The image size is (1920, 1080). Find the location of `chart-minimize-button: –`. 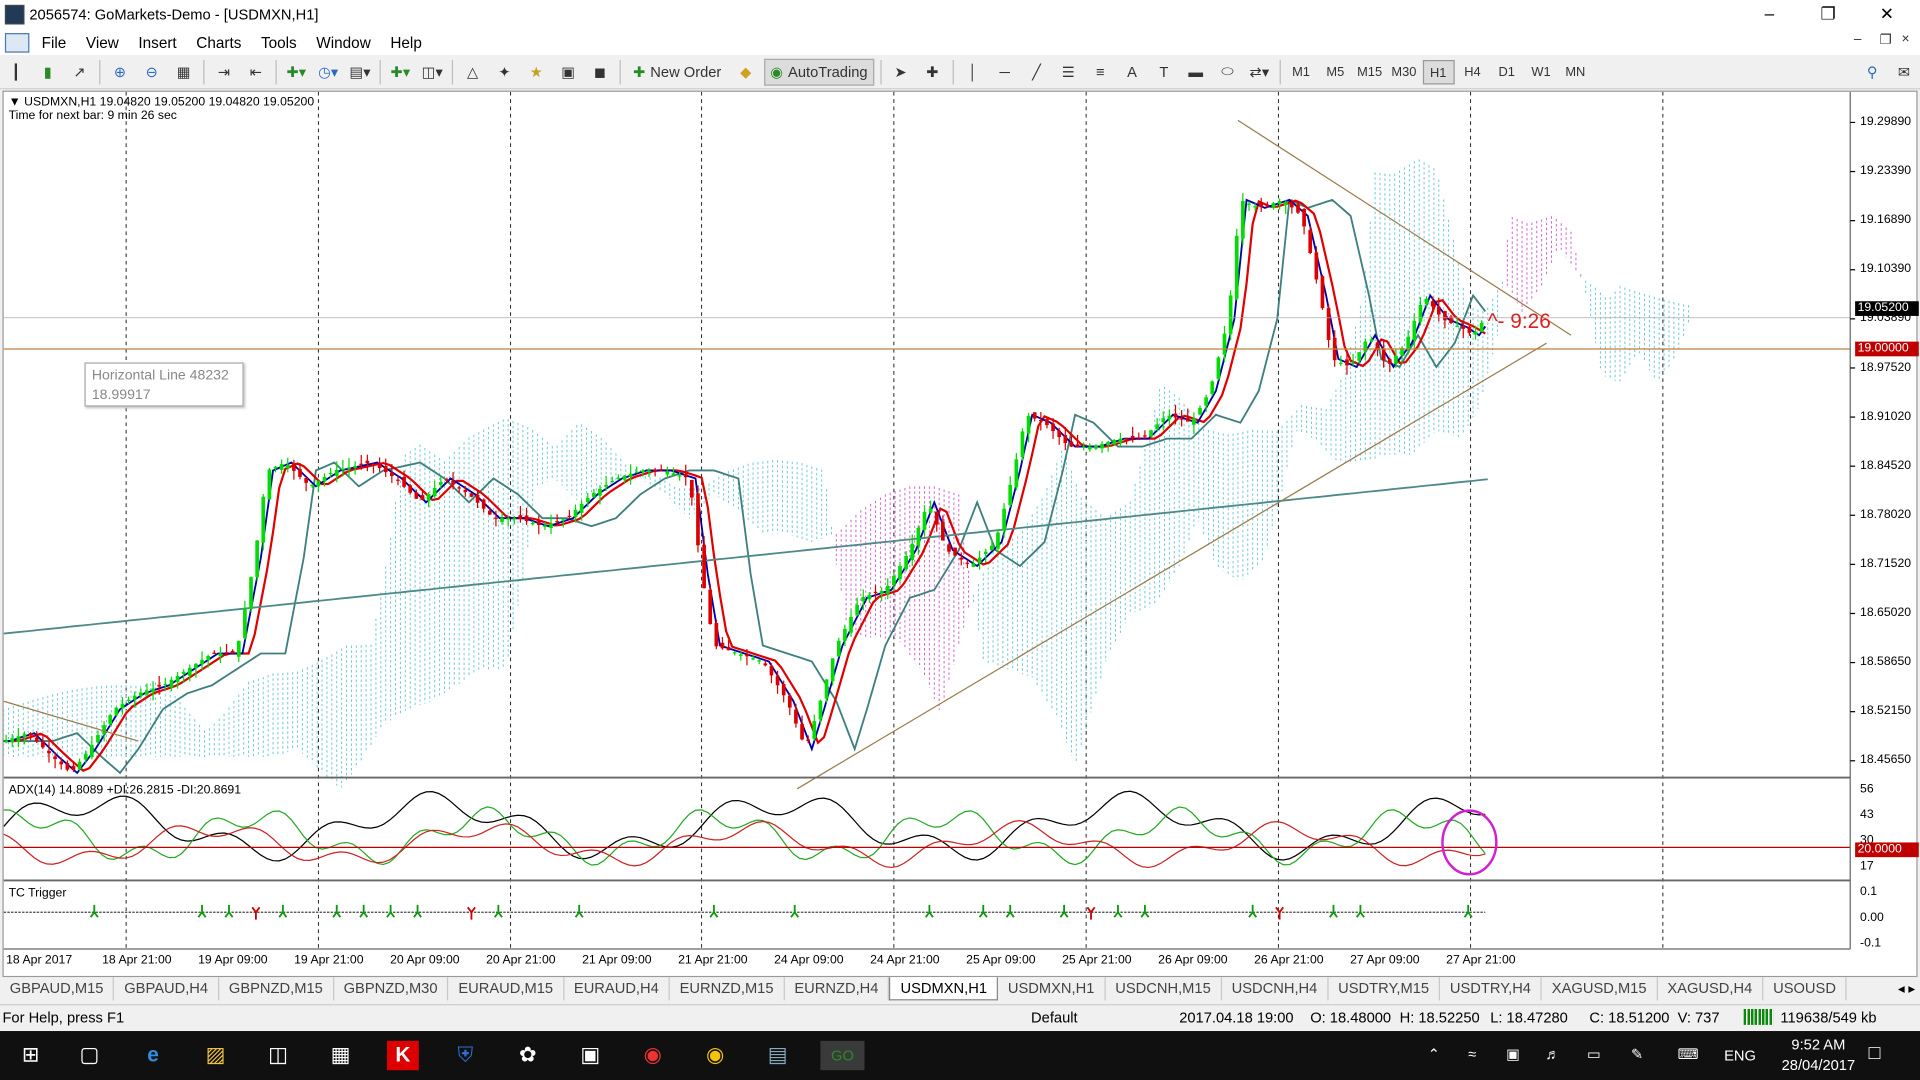

chart-minimize-button: – is located at coordinates (1858, 39).